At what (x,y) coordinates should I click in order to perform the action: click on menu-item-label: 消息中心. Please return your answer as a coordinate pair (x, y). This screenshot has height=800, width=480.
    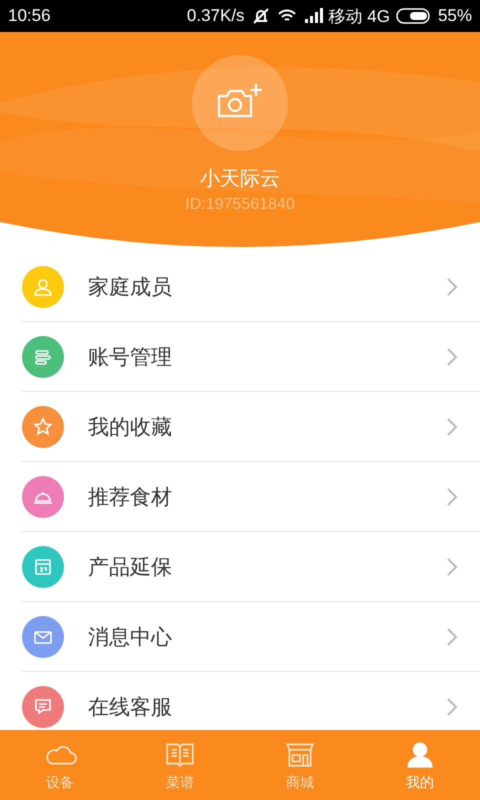
    Looking at the image, I should click on (130, 637).